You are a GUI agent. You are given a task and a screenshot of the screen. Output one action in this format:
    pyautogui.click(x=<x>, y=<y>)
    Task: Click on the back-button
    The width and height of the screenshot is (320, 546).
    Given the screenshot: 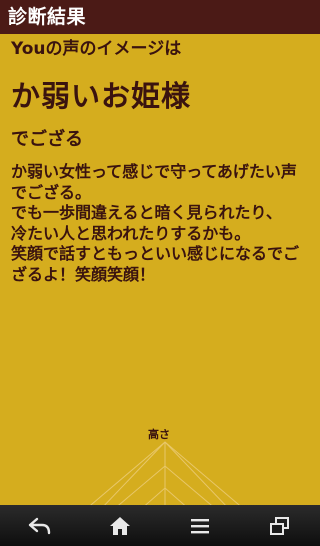 What is the action you would take?
    pyautogui.click(x=40, y=525)
    